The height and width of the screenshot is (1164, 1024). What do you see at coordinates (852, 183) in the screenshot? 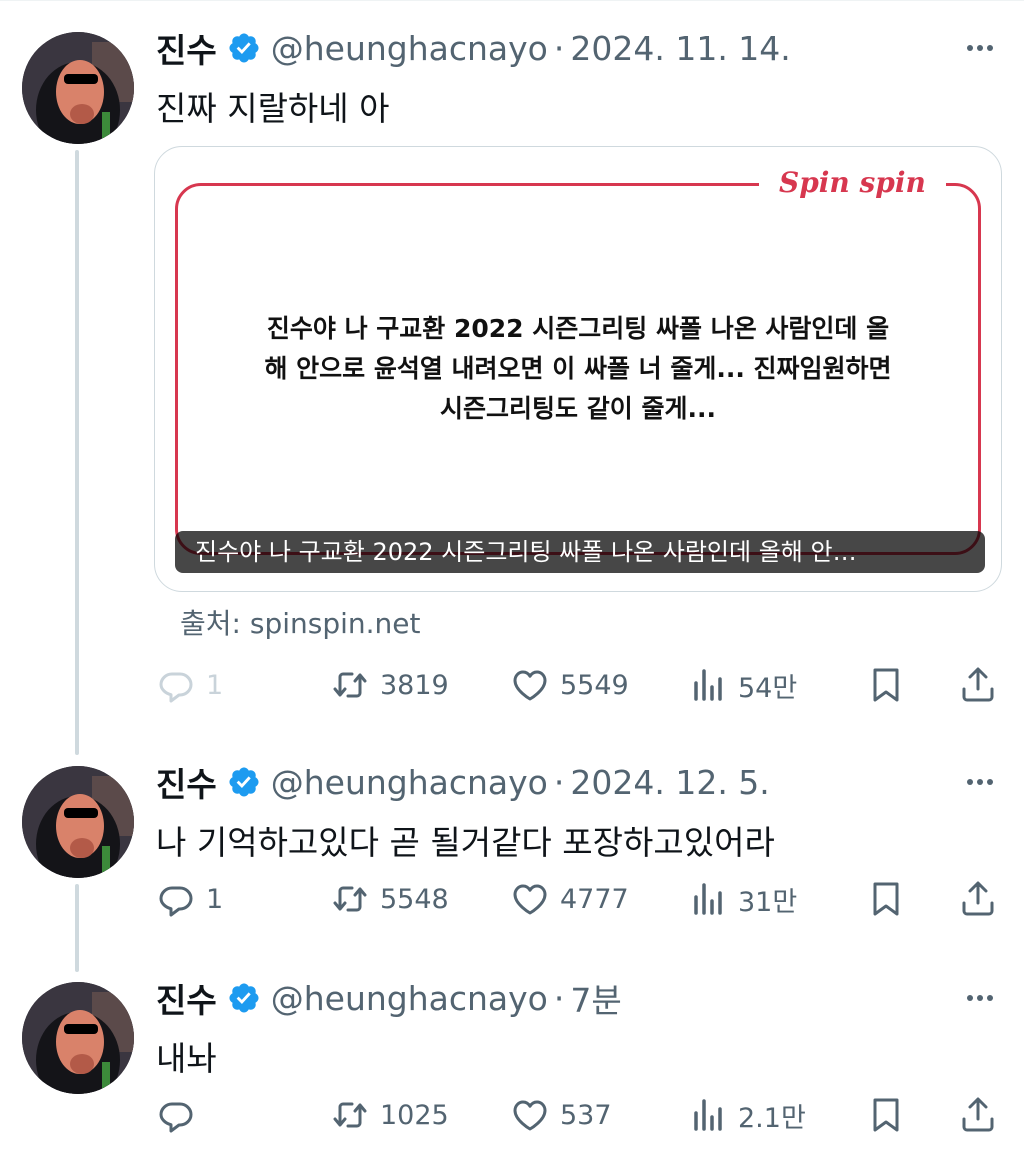
I see `card-logo: Spin spin` at bounding box center [852, 183].